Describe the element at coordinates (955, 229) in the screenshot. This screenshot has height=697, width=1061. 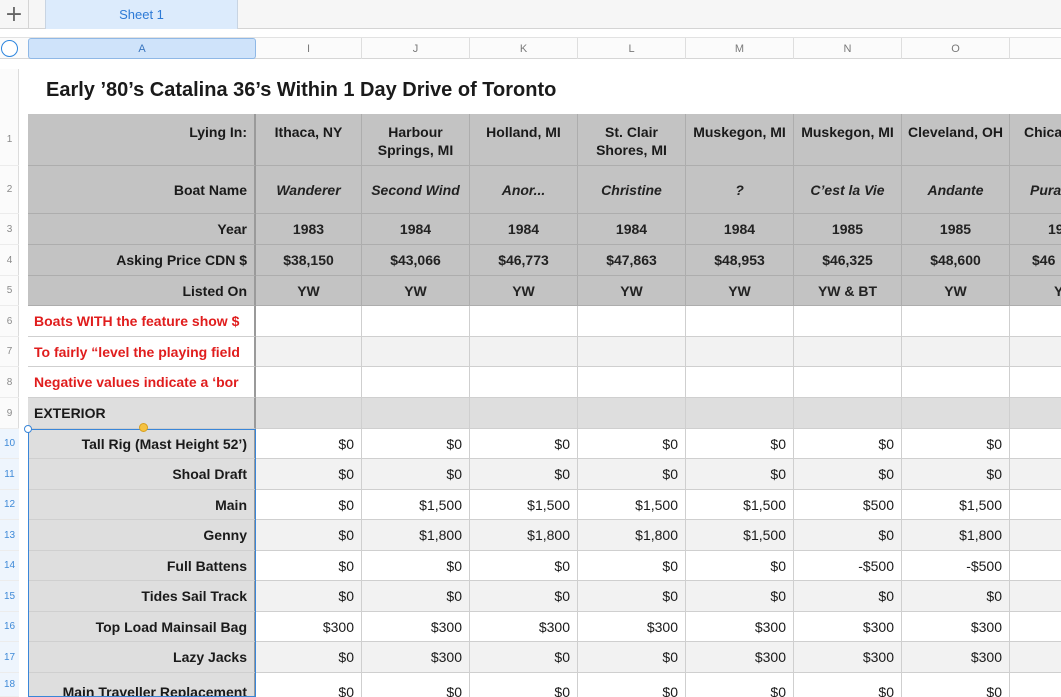
I see `cell-year: 1985` at that location.